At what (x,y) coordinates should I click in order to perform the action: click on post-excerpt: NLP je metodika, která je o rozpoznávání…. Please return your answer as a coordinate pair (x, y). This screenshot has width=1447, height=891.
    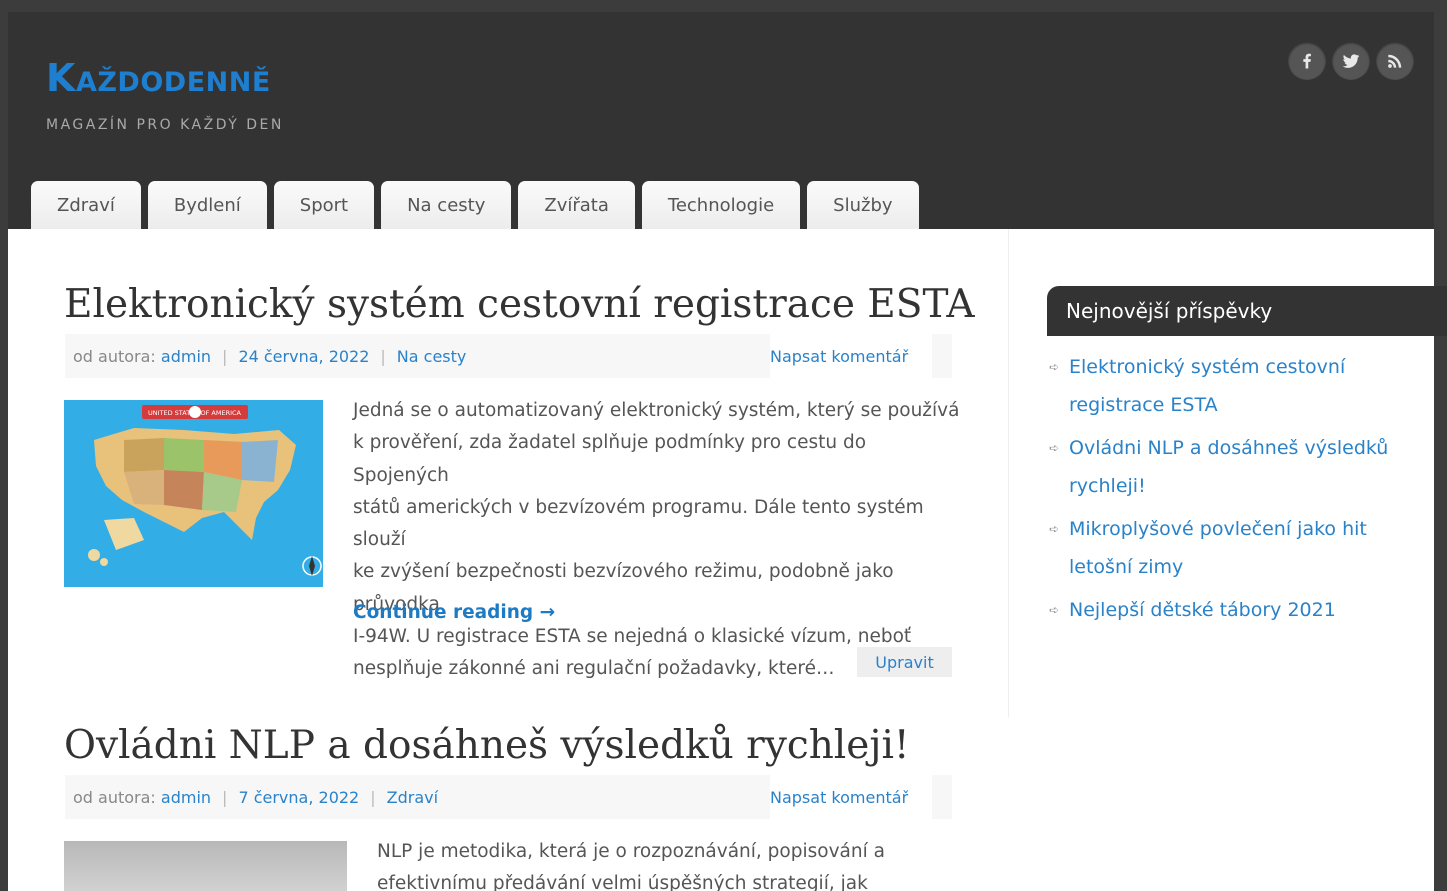
    Looking at the image, I should click on (672, 863).